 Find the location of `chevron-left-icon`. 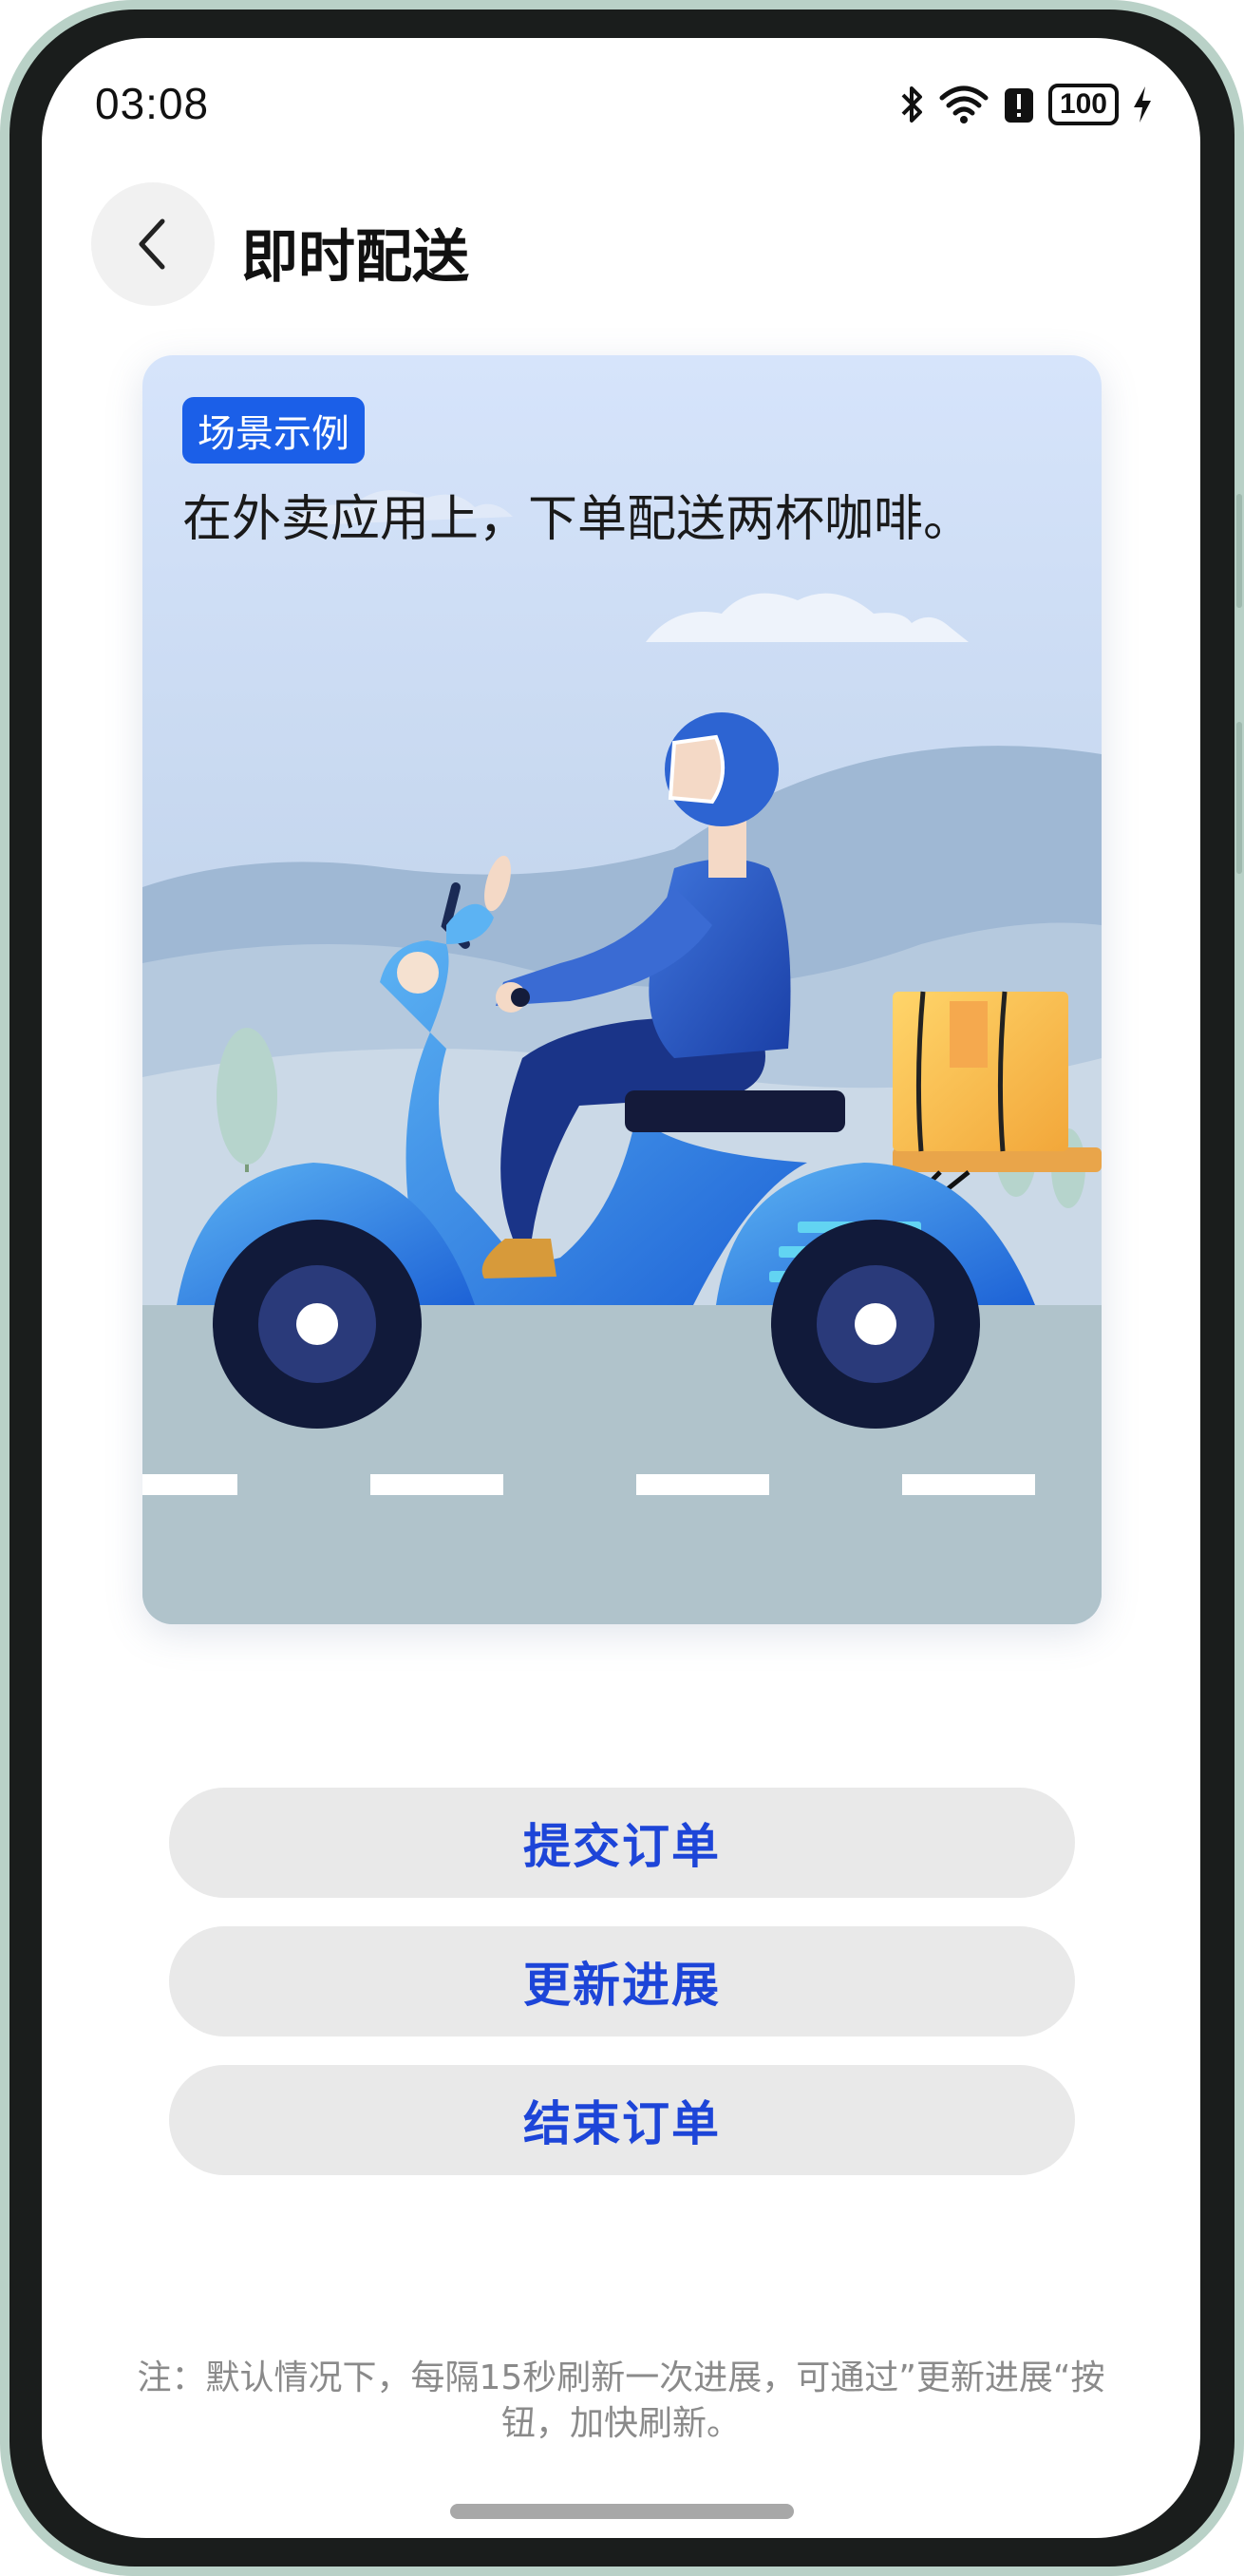

chevron-left-icon is located at coordinates (152, 244).